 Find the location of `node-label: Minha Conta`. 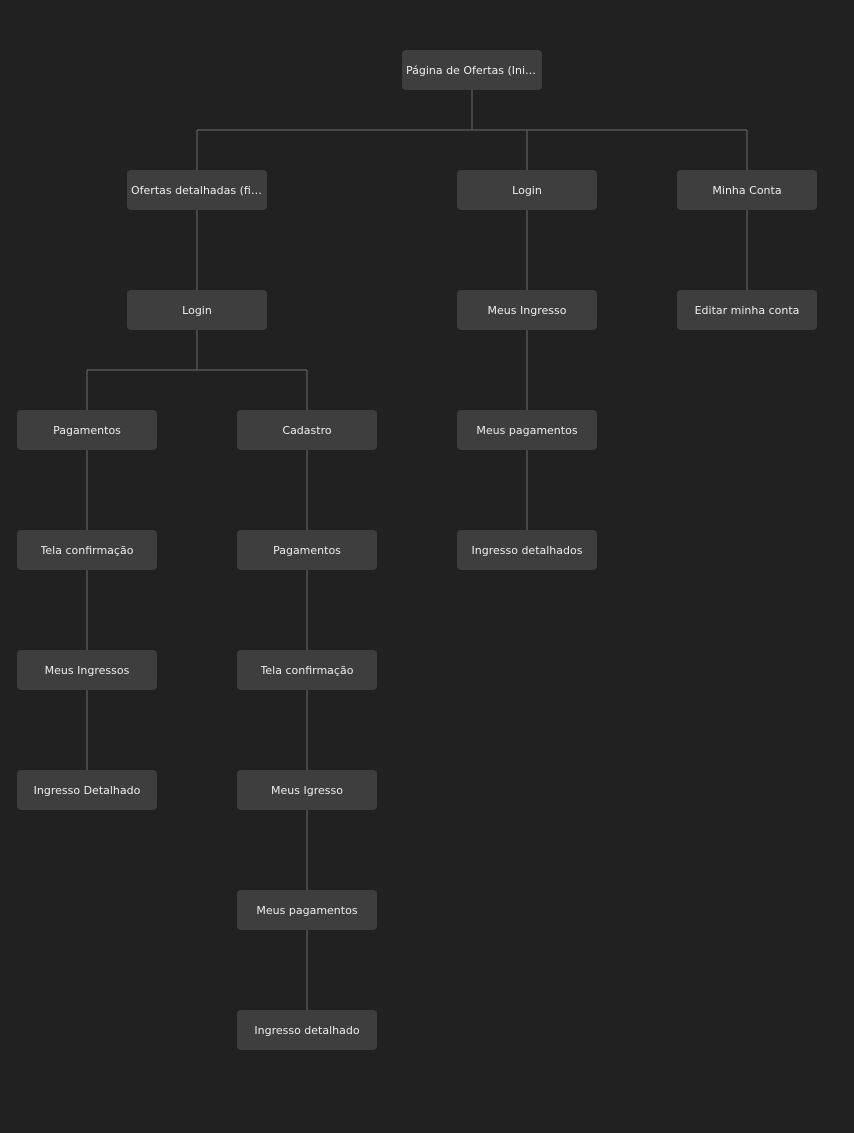

node-label: Minha Conta is located at coordinates (747, 190).